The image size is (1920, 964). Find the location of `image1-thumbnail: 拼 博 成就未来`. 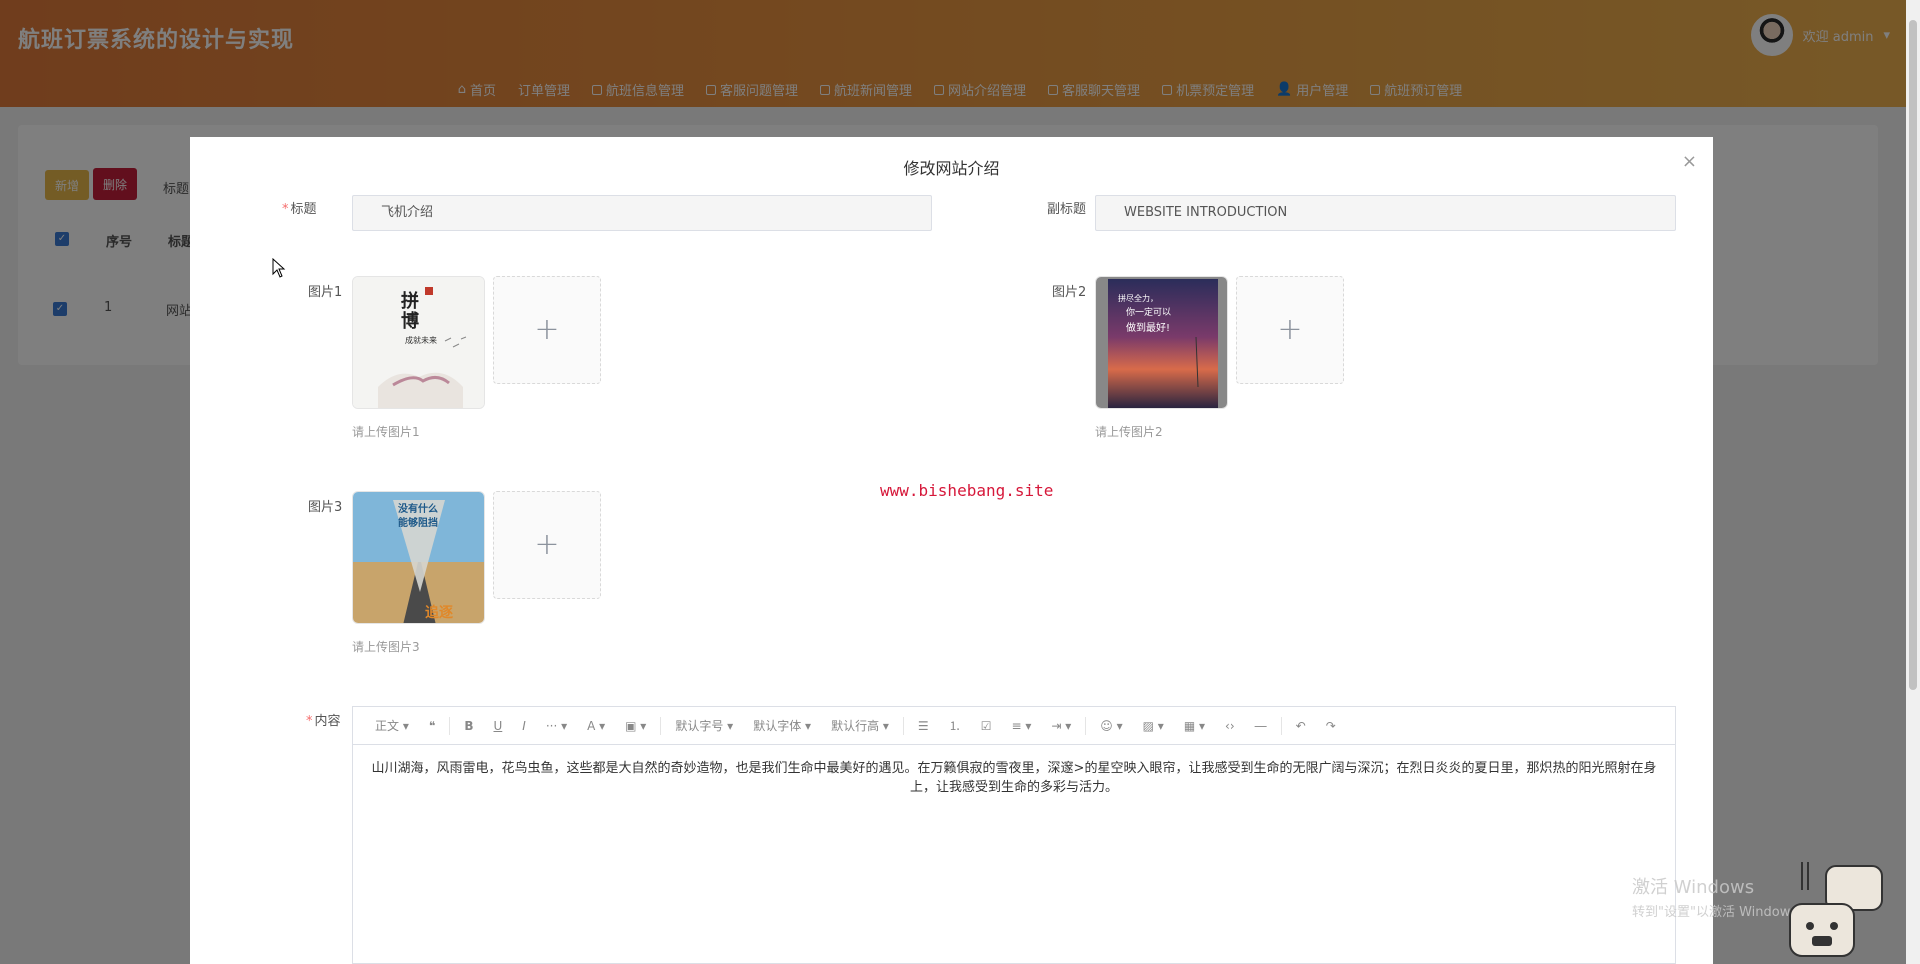

image1-thumbnail: 拼 博 成就未来 is located at coordinates (418, 342).